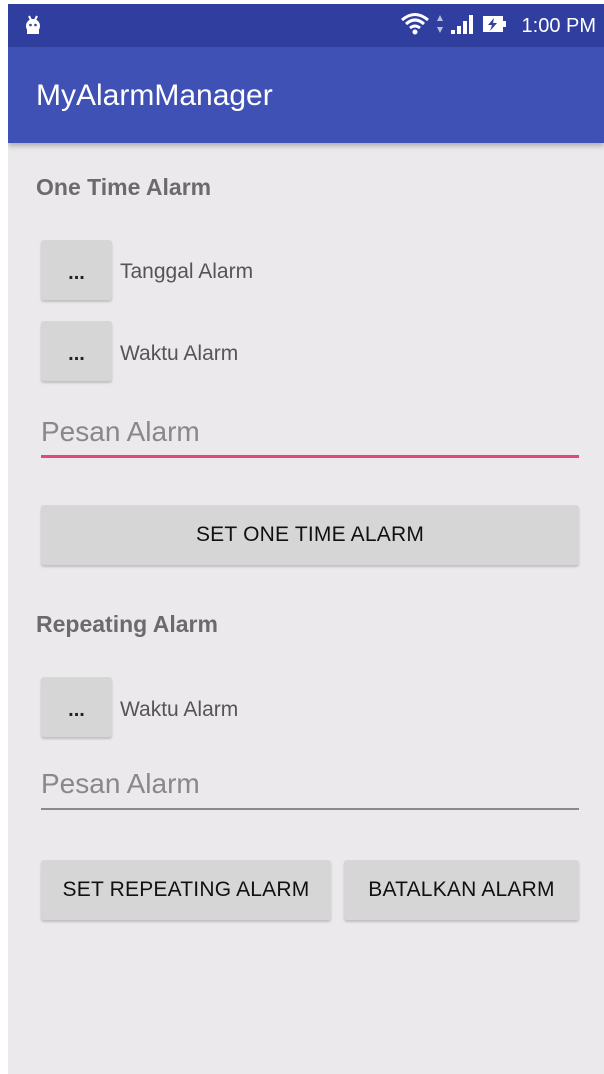  Describe the element at coordinates (463, 26) in the screenshot. I see `signal-icon` at that location.